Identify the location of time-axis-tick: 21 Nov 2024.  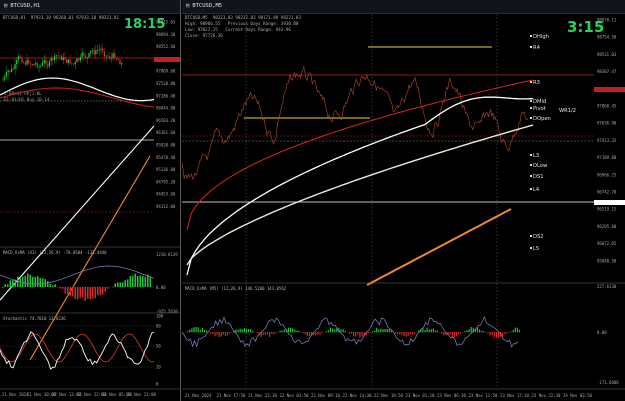
(198, 395).